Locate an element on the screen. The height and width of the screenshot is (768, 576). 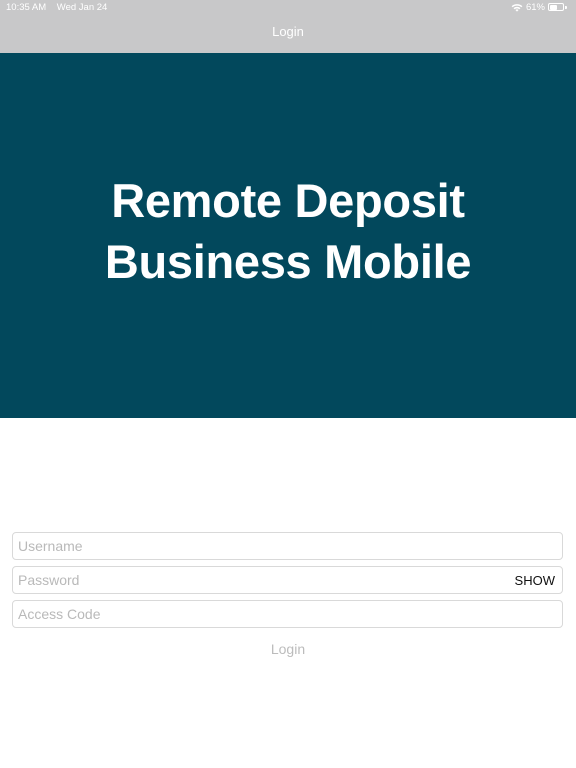
battery-cap is located at coordinates (566, 7).